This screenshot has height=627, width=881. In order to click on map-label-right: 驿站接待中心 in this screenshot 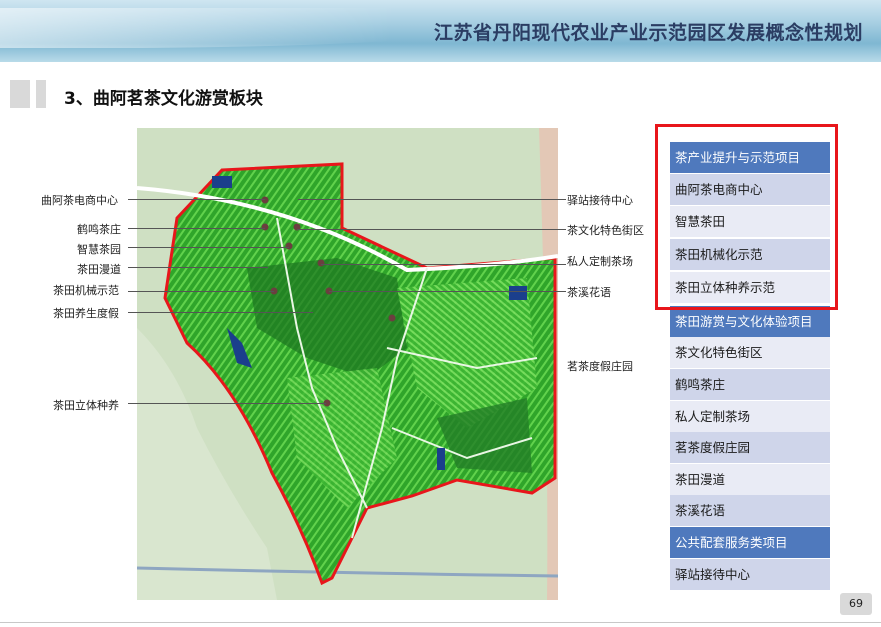, I will do `click(600, 200)`.